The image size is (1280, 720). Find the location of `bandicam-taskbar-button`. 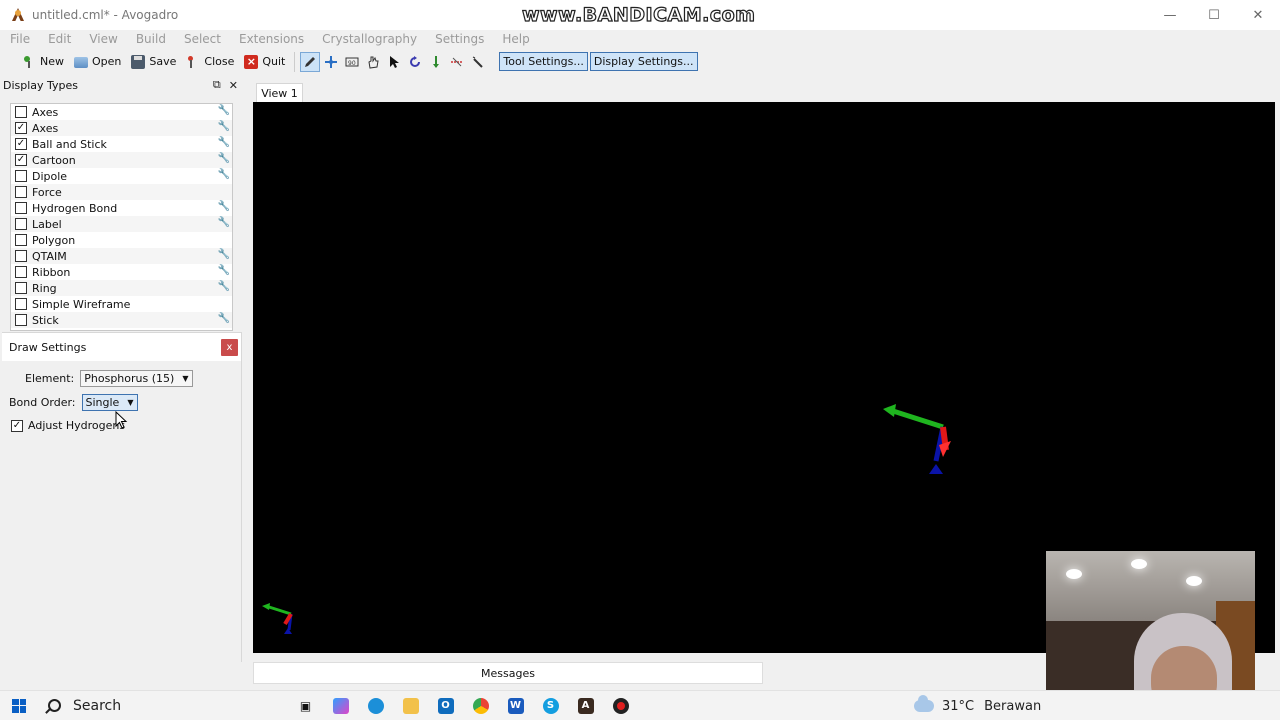

bandicam-taskbar-button is located at coordinates (620, 705).